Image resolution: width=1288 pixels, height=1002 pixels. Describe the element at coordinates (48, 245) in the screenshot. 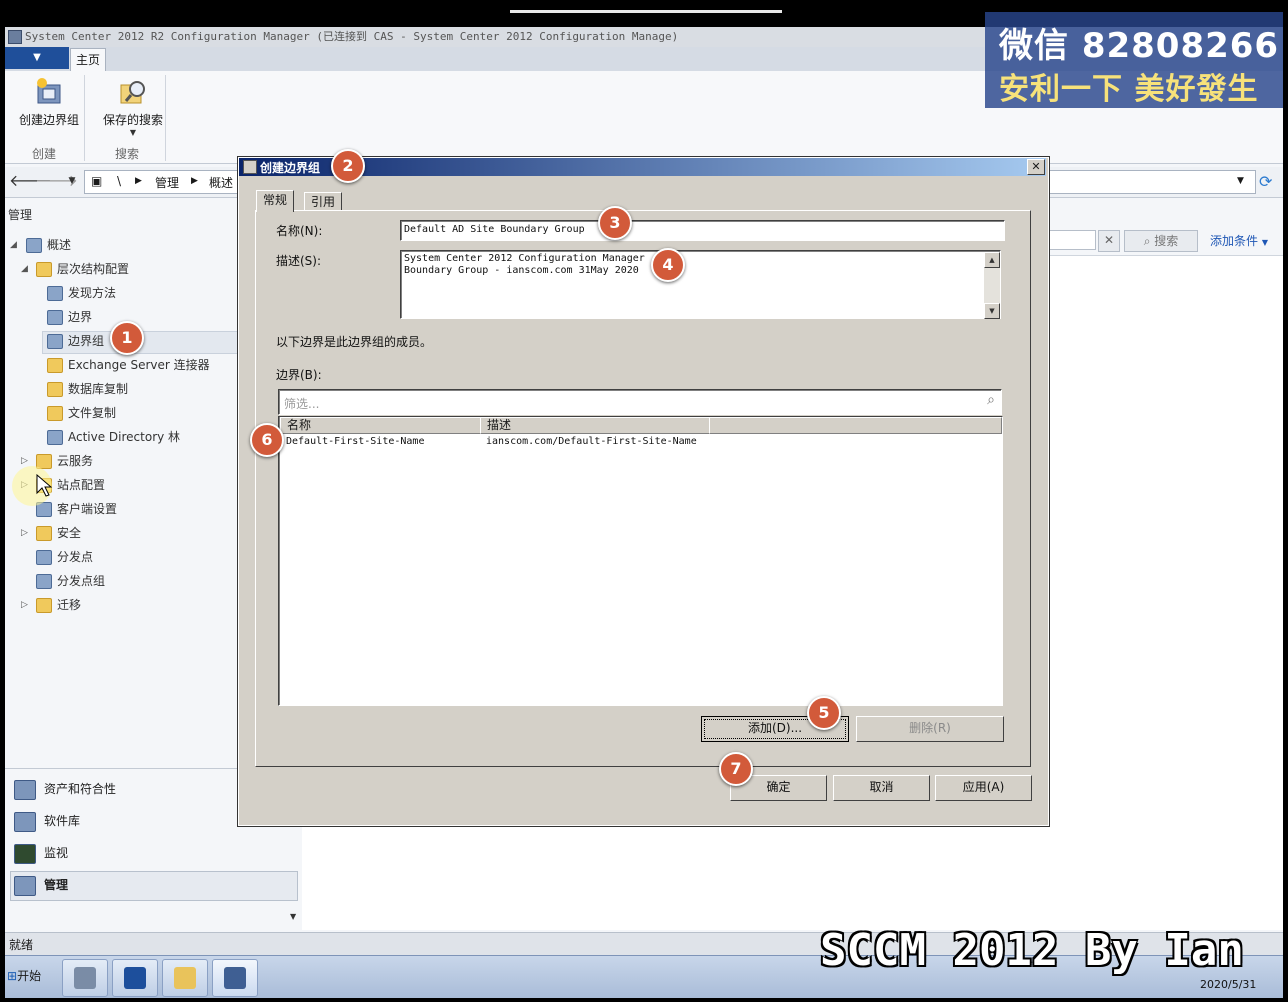

I see `tree-item-overview: 概述` at that location.